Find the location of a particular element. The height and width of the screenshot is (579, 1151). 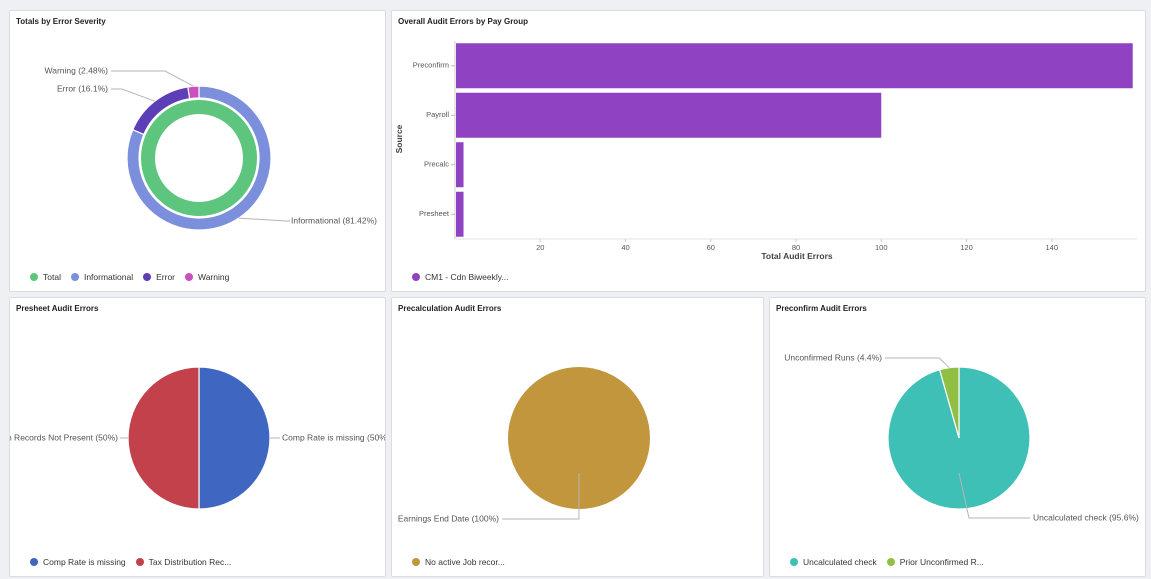

legend-item: Error is located at coordinates (159, 277).